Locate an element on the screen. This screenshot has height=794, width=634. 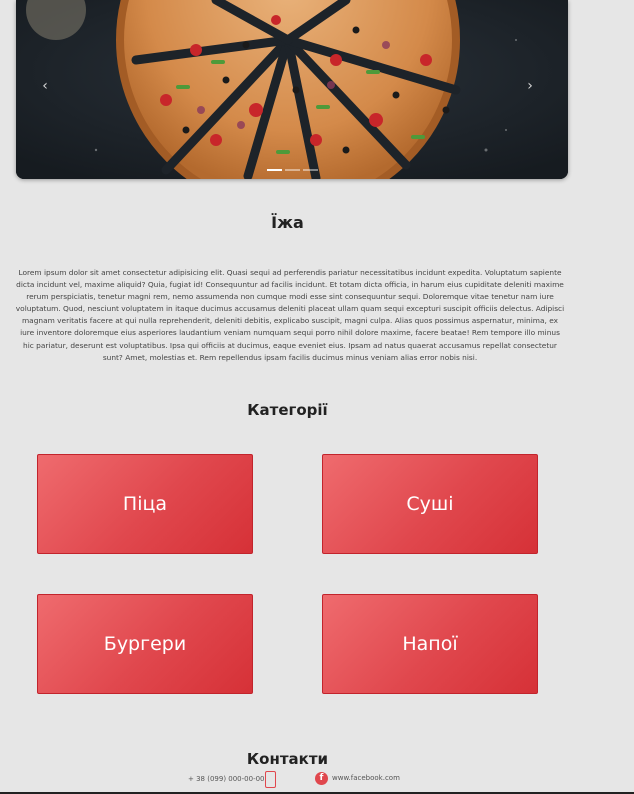
category-card-pizza: Піца is located at coordinates (145, 504).